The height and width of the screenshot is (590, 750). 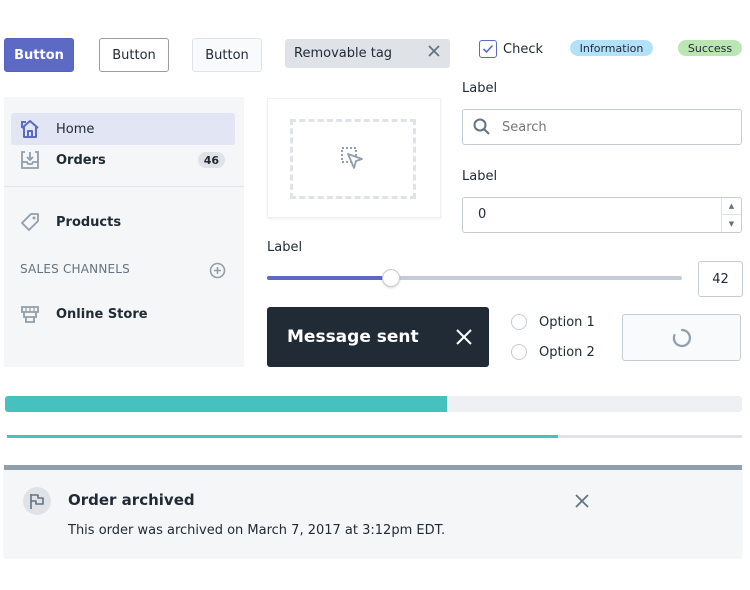 What do you see at coordinates (567, 322) in the screenshot?
I see `radio-label: Option 1` at bounding box center [567, 322].